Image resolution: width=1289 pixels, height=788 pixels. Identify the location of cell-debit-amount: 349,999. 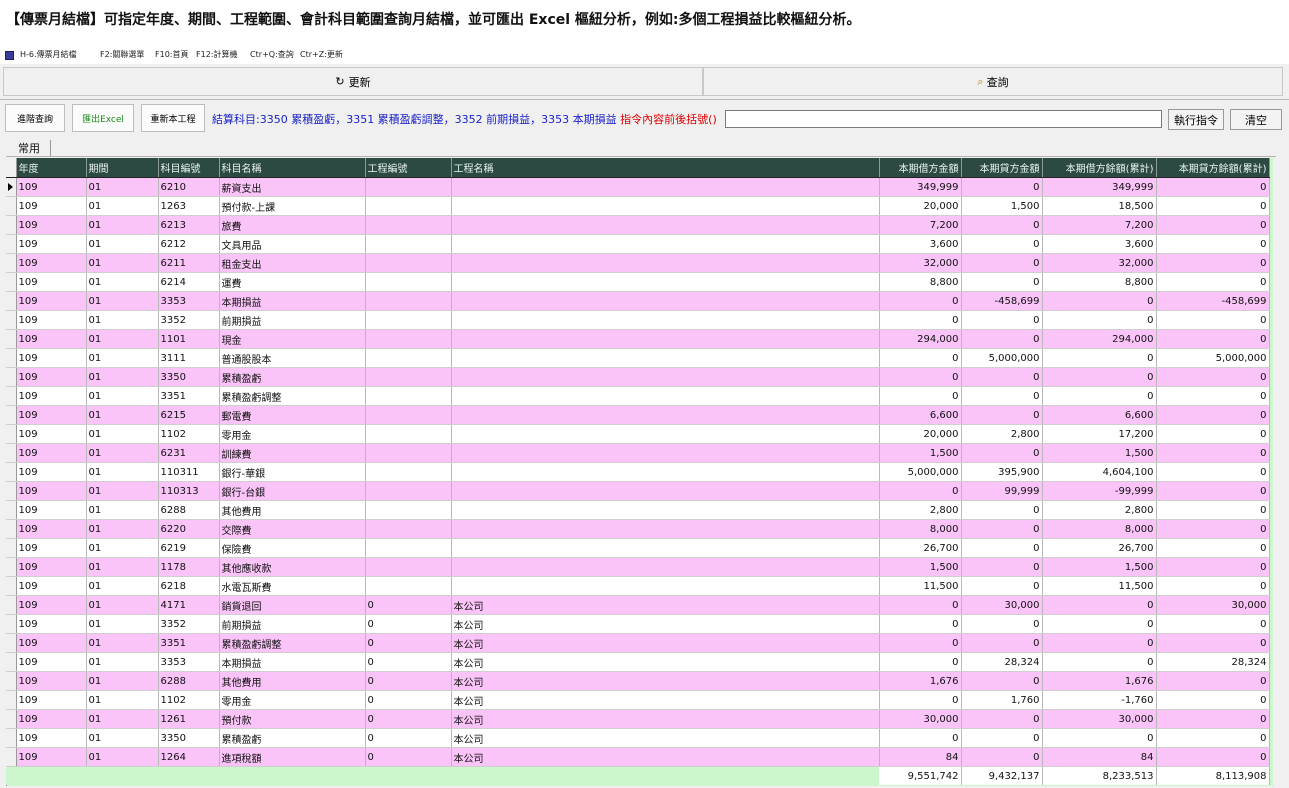
(920, 187).